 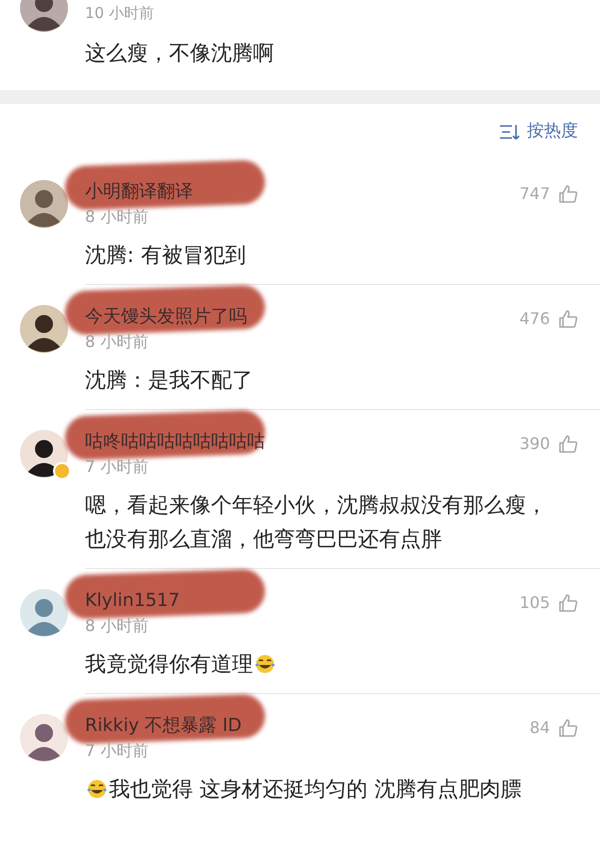 What do you see at coordinates (316, 522) in the screenshot?
I see `comment-text: 嗯，看起来像个年轻小伙，沈腾叔叔没有那么瘦，也没有那么直溜，他弯弯巴巴还有点胖` at bounding box center [316, 522].